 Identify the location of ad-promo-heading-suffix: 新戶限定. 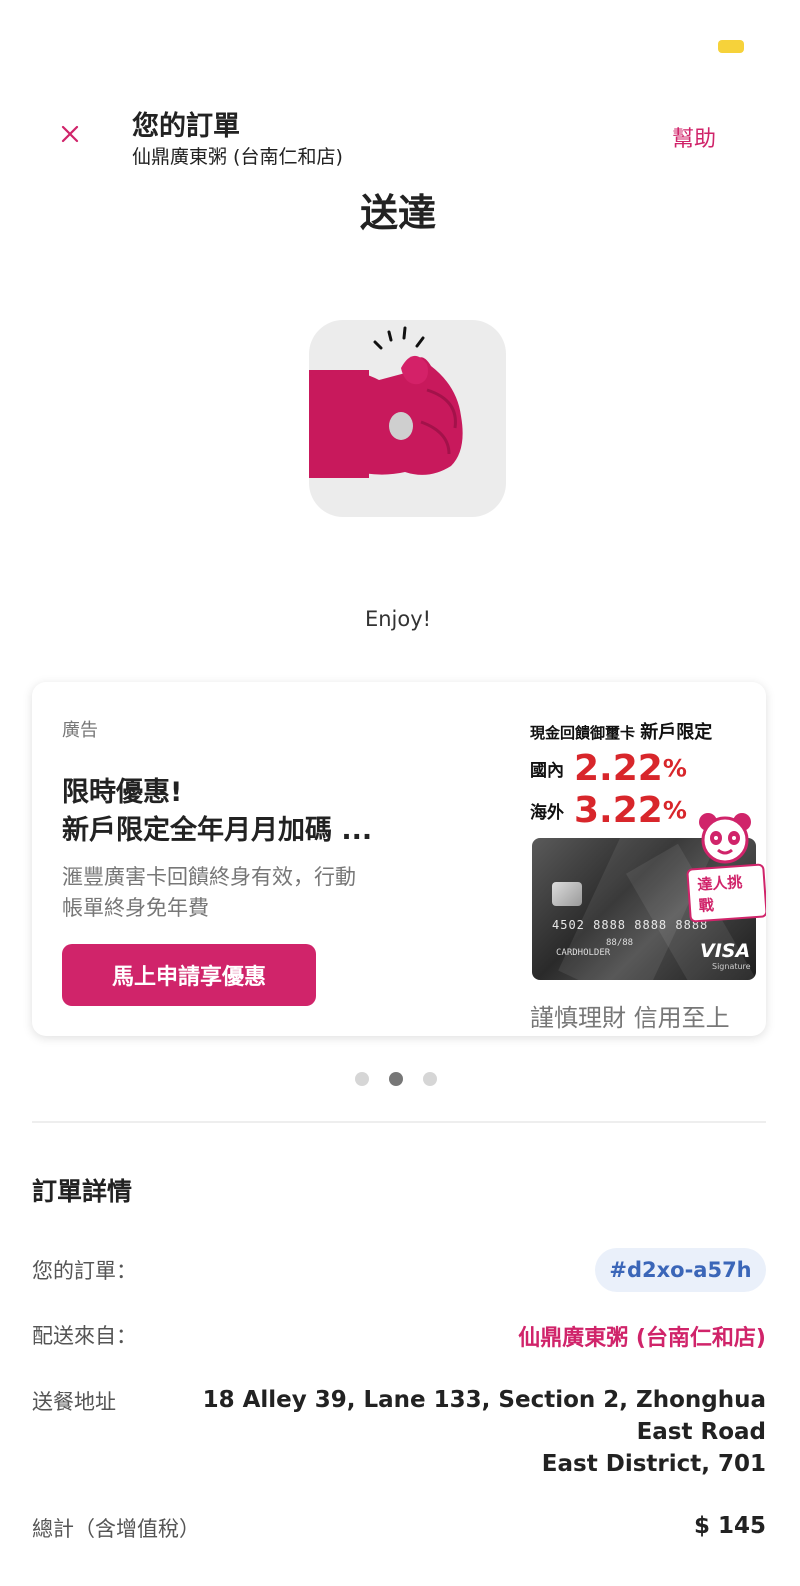
(676, 732).